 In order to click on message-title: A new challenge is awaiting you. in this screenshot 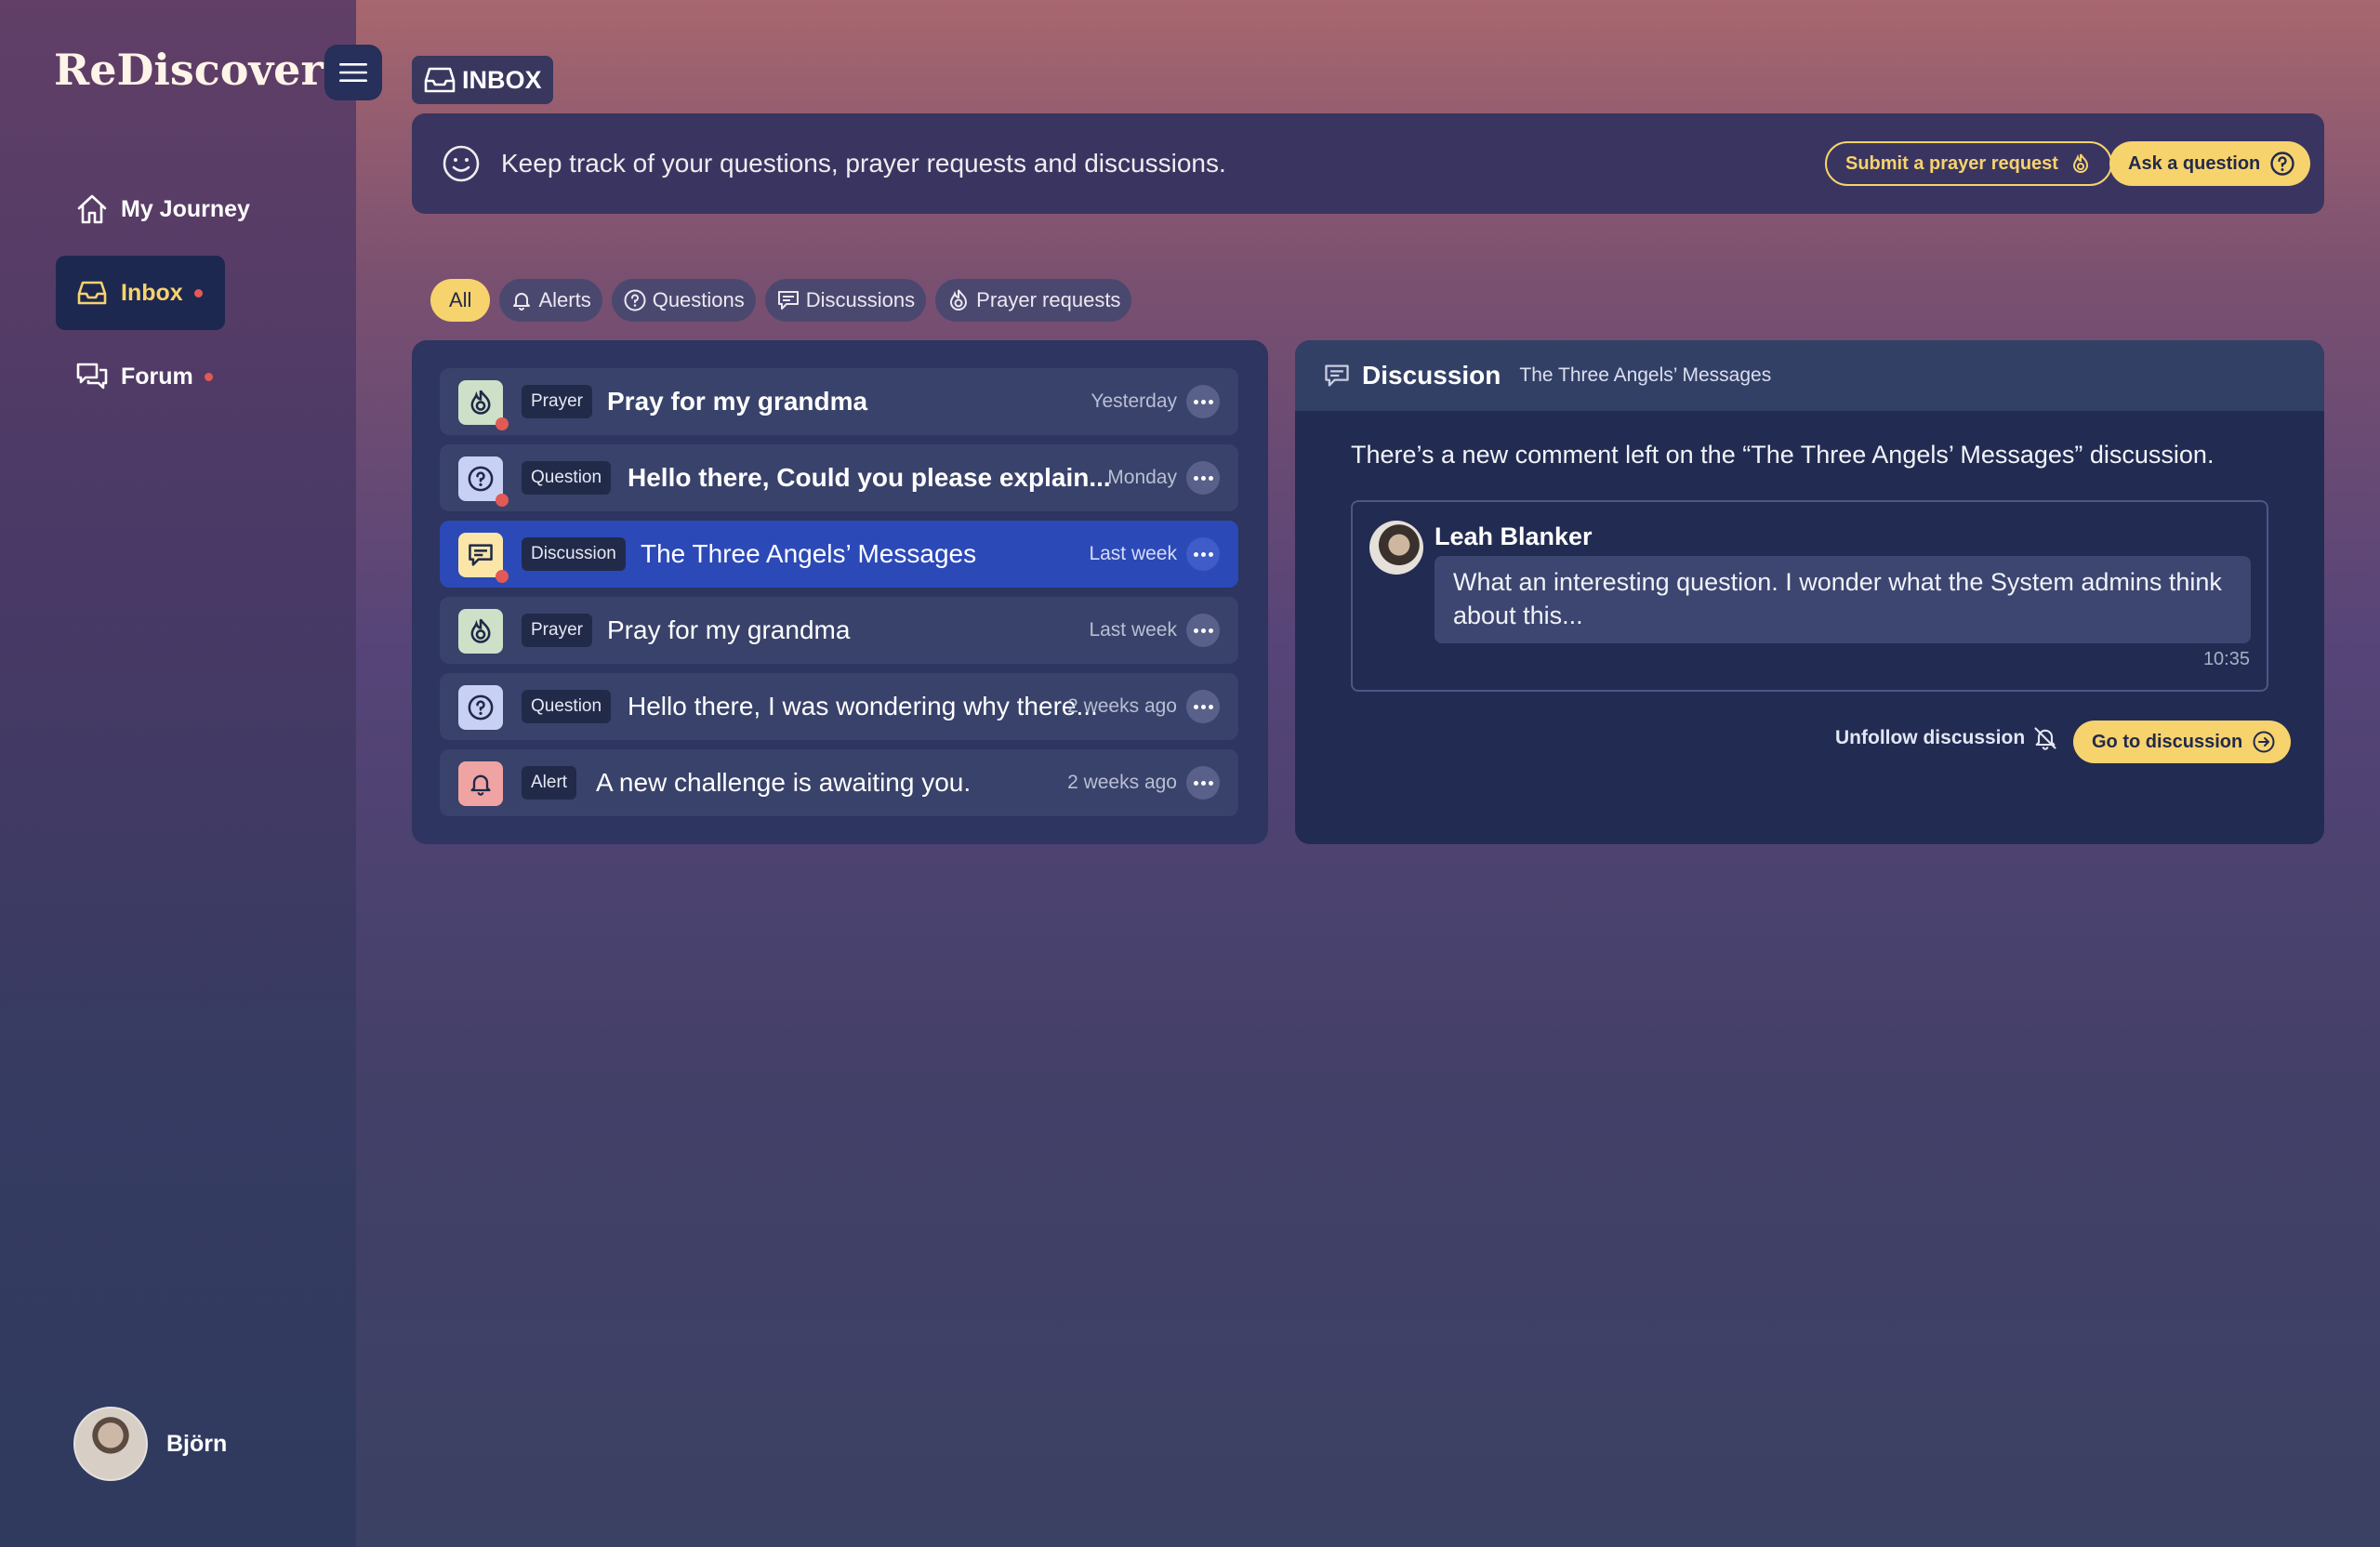, I will do `click(784, 782)`.